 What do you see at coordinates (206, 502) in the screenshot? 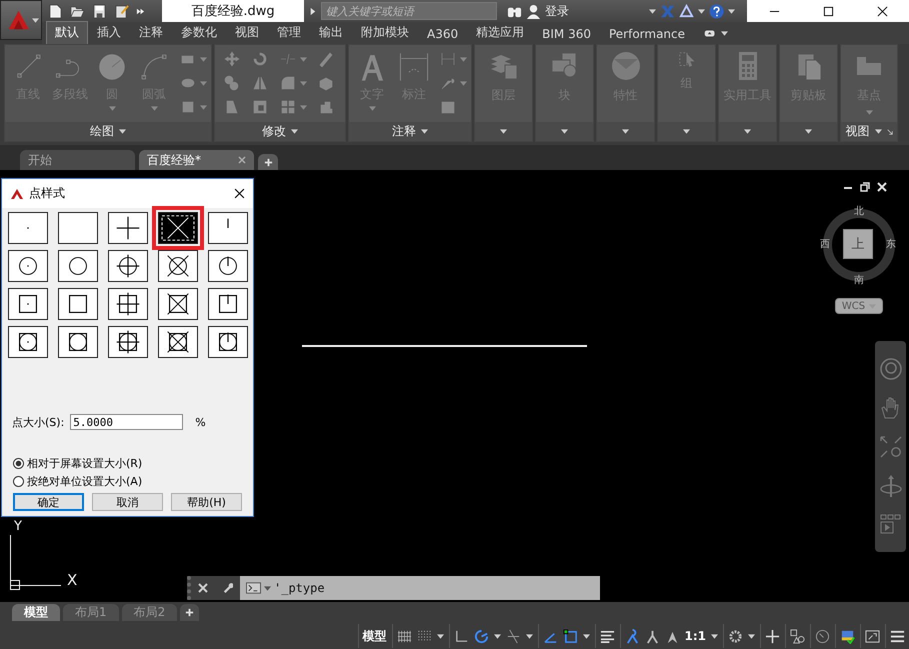
I see `dialog-button: 帮助(H)` at bounding box center [206, 502].